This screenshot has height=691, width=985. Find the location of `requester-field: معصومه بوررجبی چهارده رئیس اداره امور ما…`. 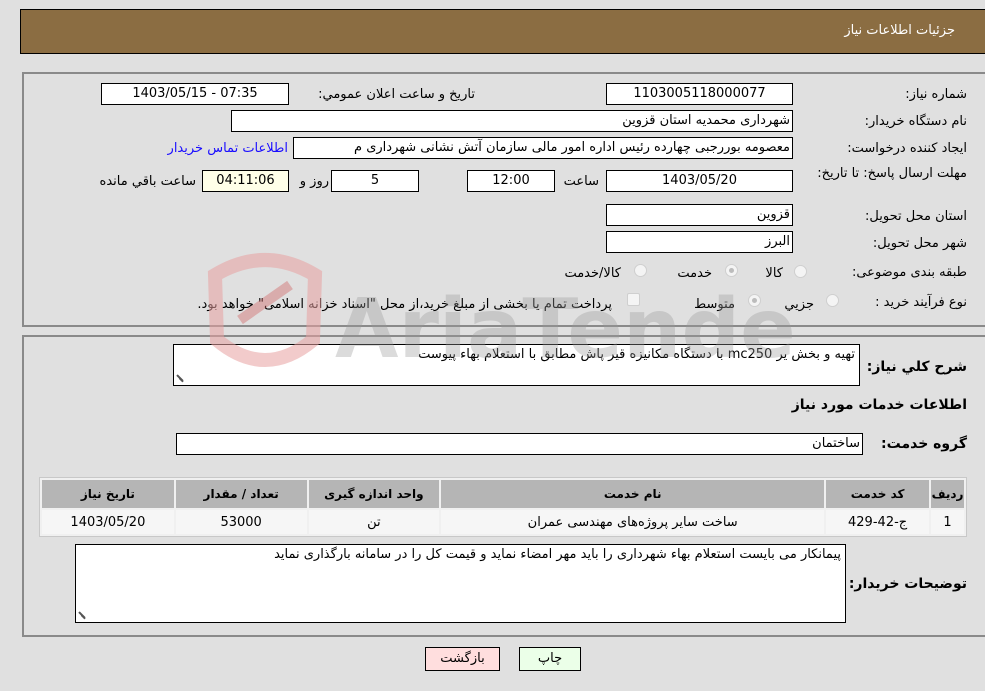

requester-field: معصومه بوررجبی چهارده رئیس اداره امور ما… is located at coordinates (543, 148).